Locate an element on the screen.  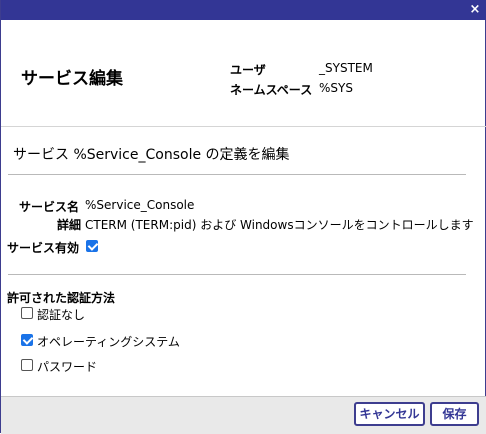
form-subtitle: サービス %Service_Console の定義を編集 is located at coordinates (151, 155).